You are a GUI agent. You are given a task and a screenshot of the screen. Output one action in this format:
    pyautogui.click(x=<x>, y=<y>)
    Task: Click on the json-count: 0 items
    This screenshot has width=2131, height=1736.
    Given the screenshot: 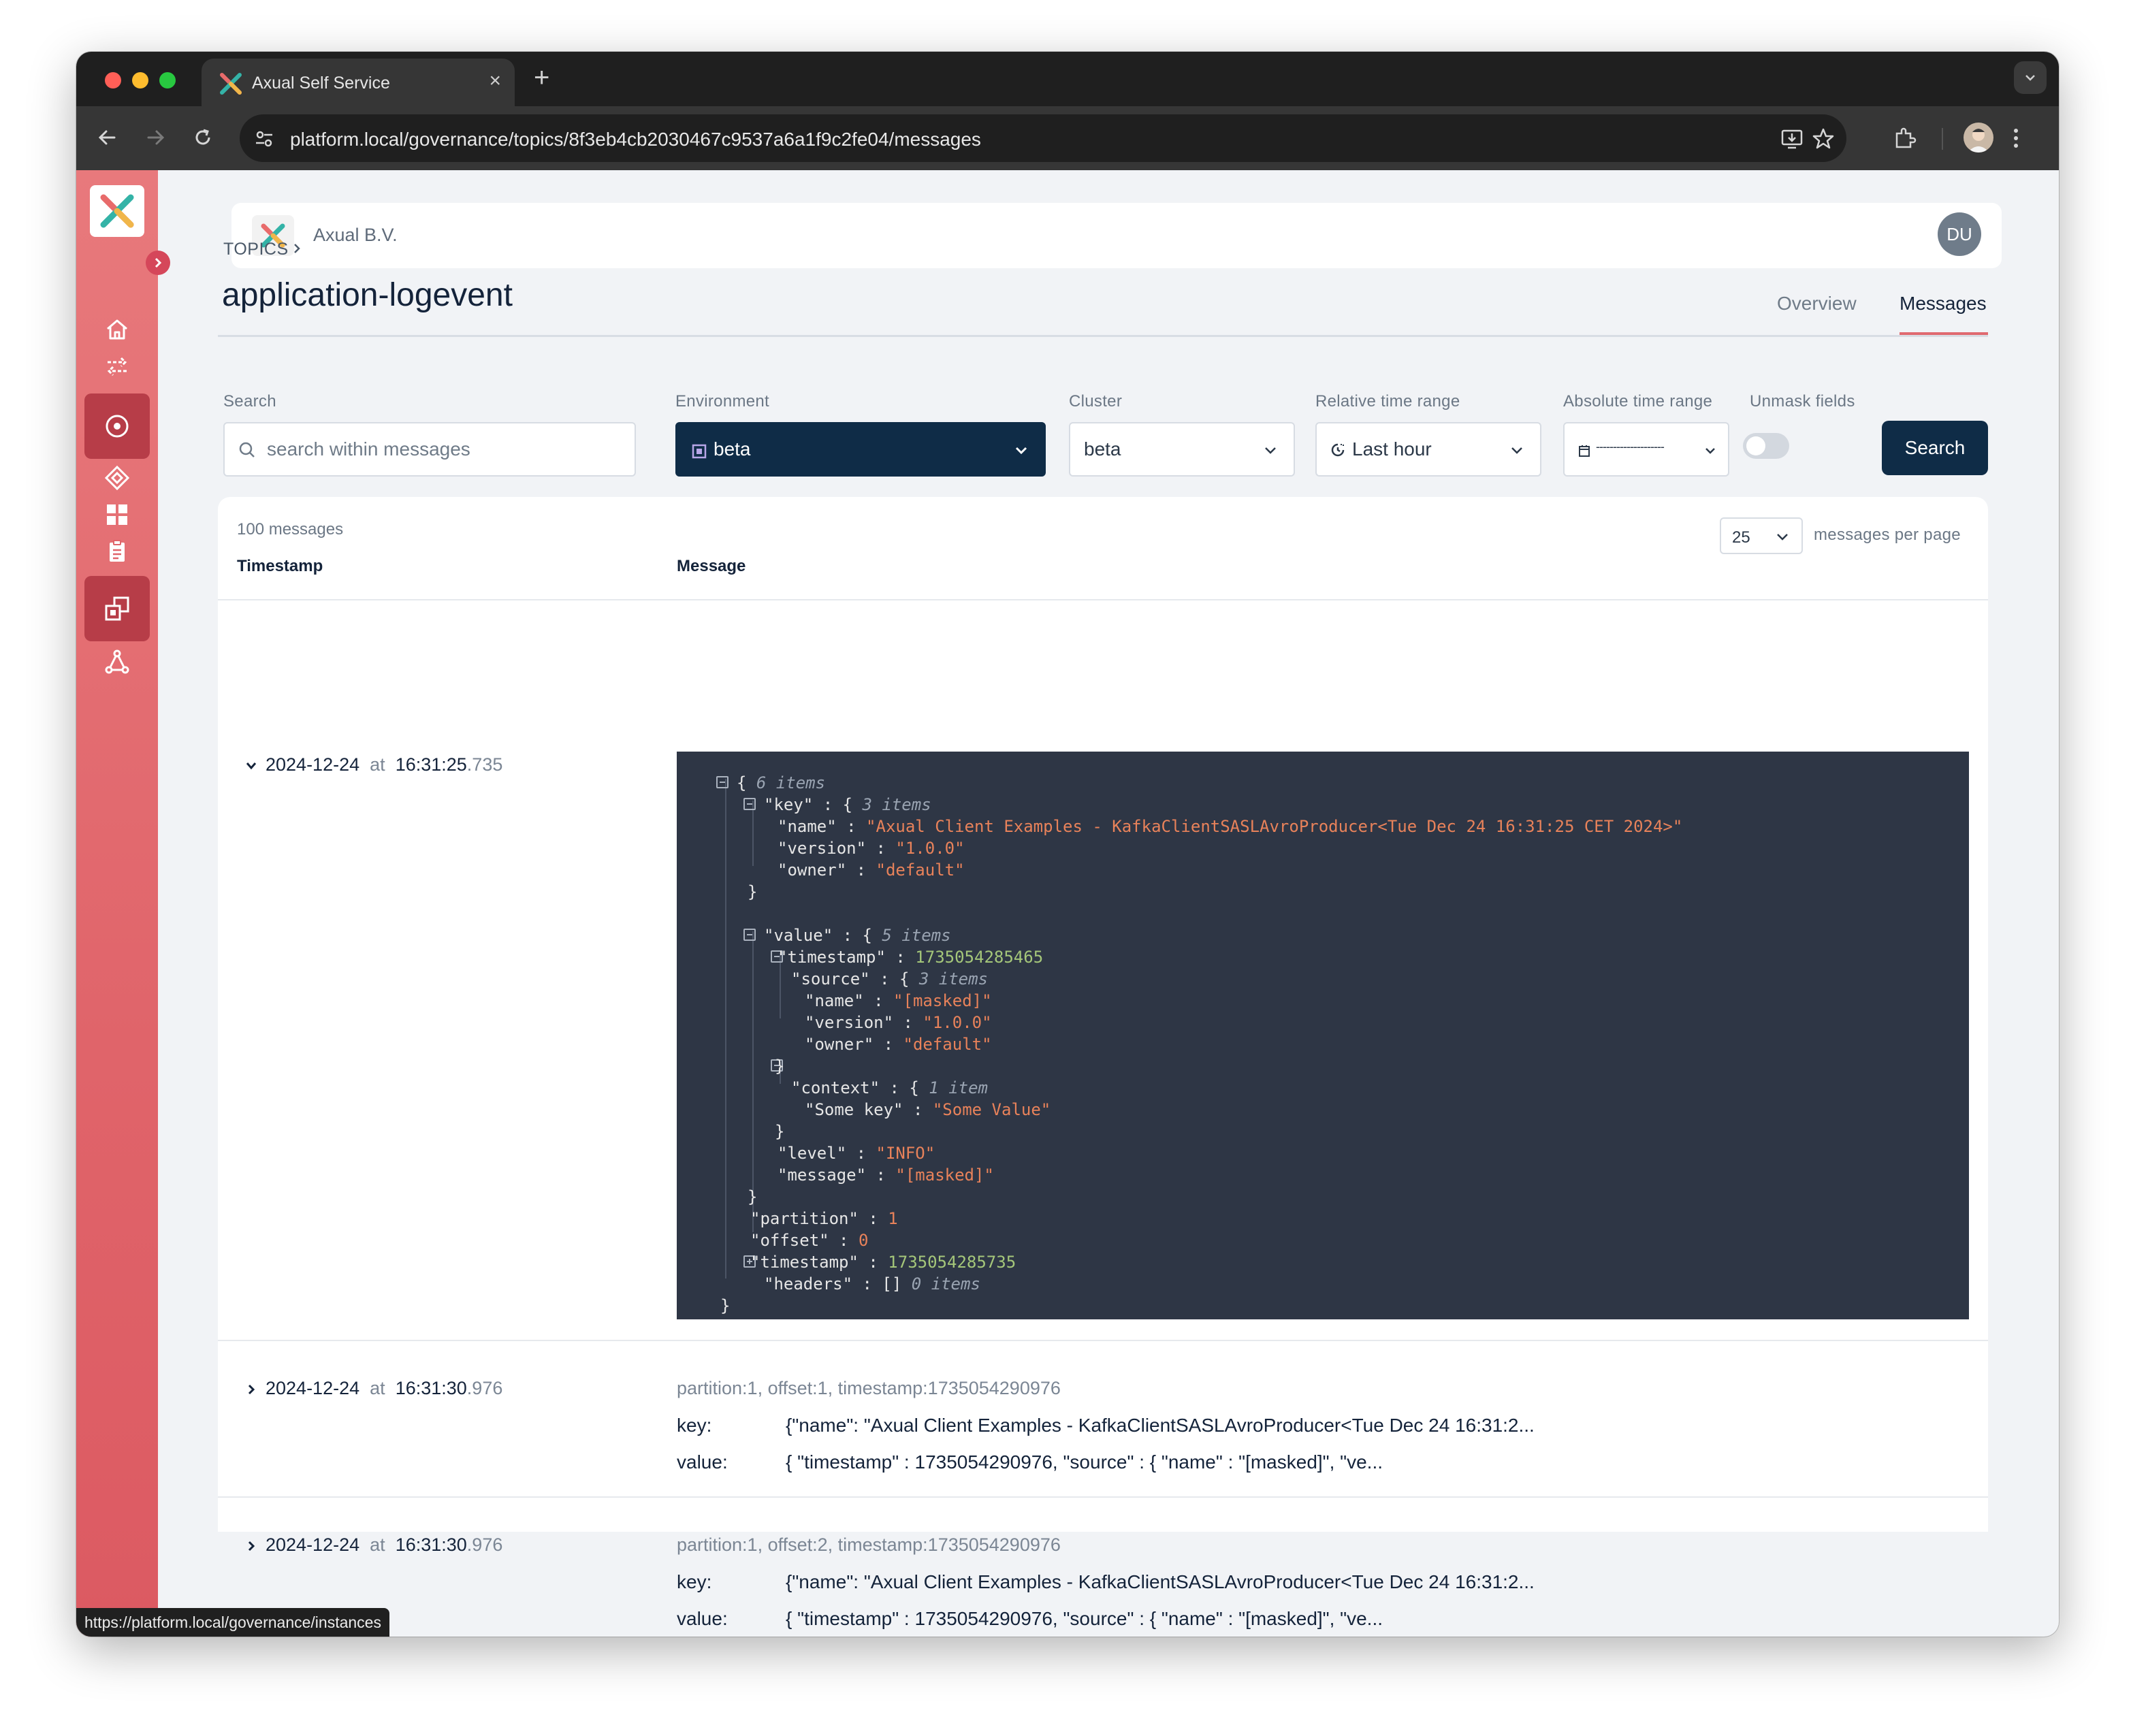 What is the action you would take?
    pyautogui.click(x=946, y=1283)
    